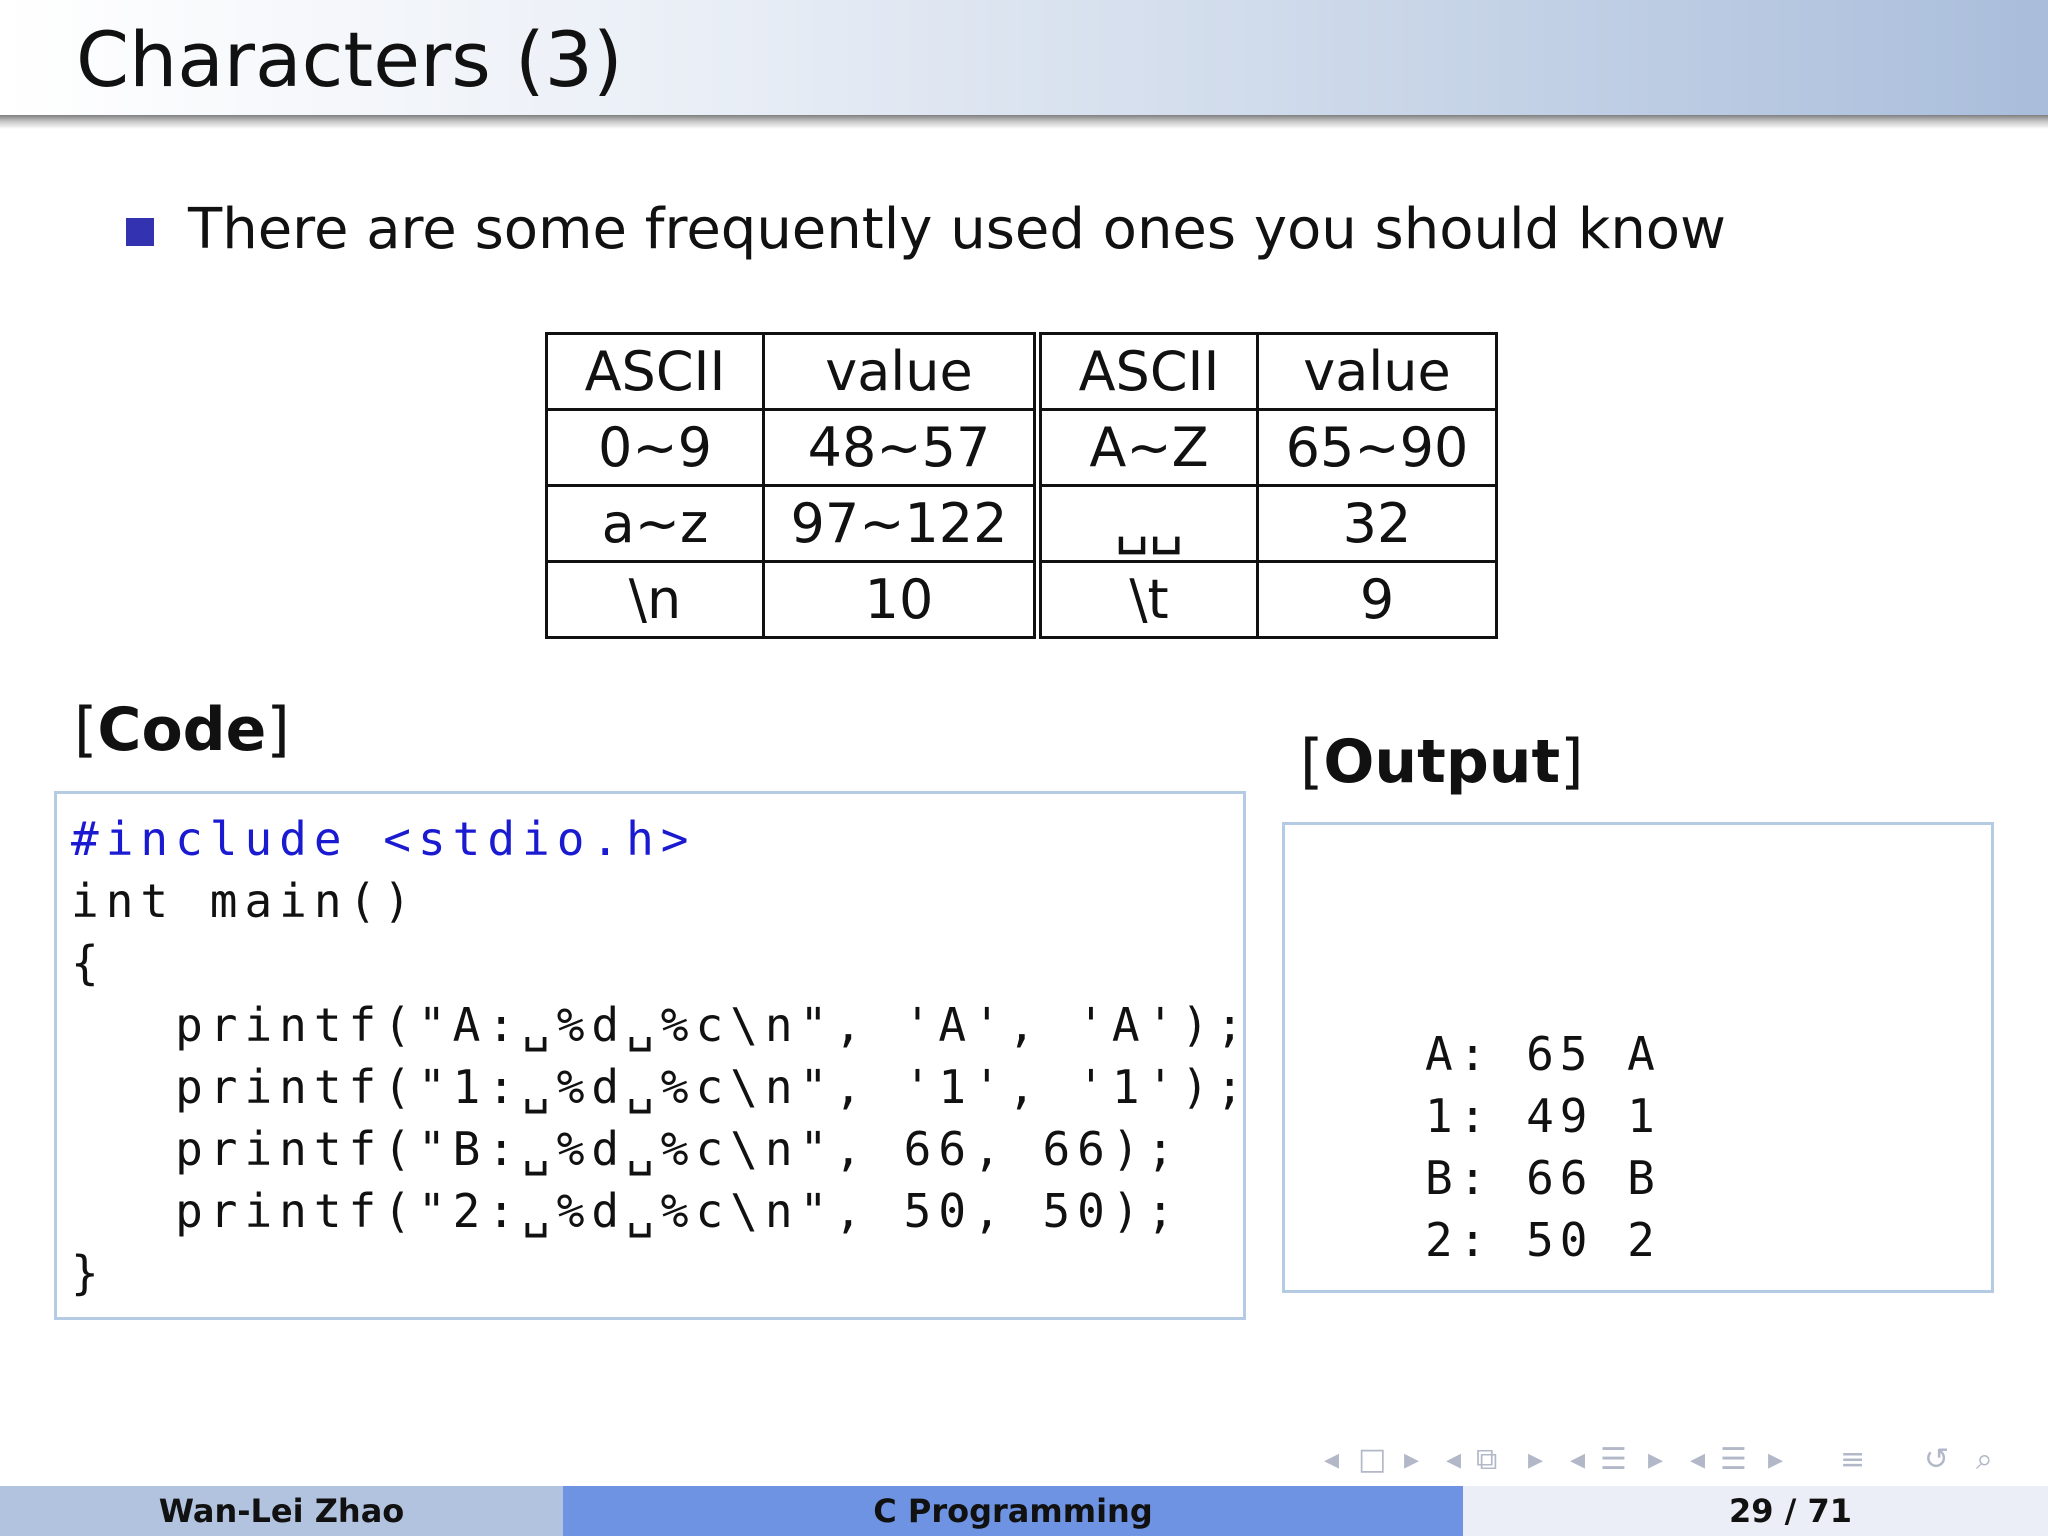 The width and height of the screenshot is (2048, 1536). What do you see at coordinates (140, 232) in the screenshot?
I see `bullet-square-icon` at bounding box center [140, 232].